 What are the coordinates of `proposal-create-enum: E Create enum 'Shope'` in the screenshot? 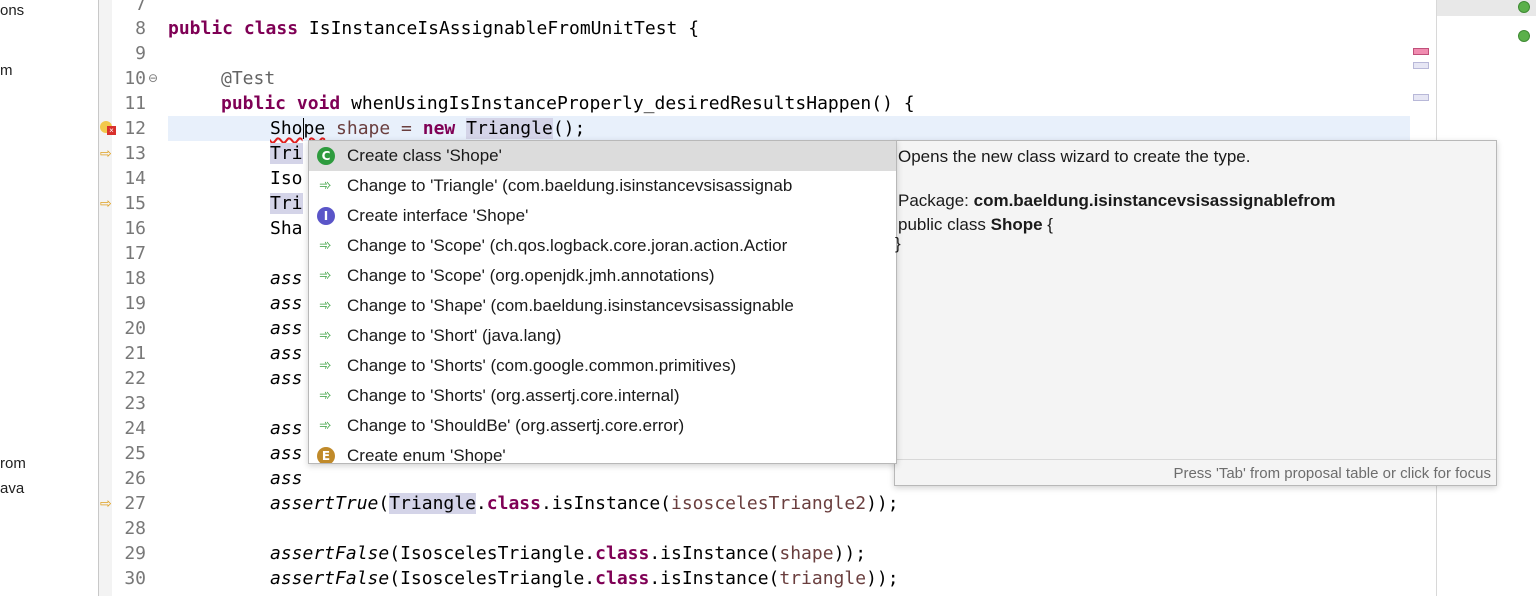 It's located at (602, 452).